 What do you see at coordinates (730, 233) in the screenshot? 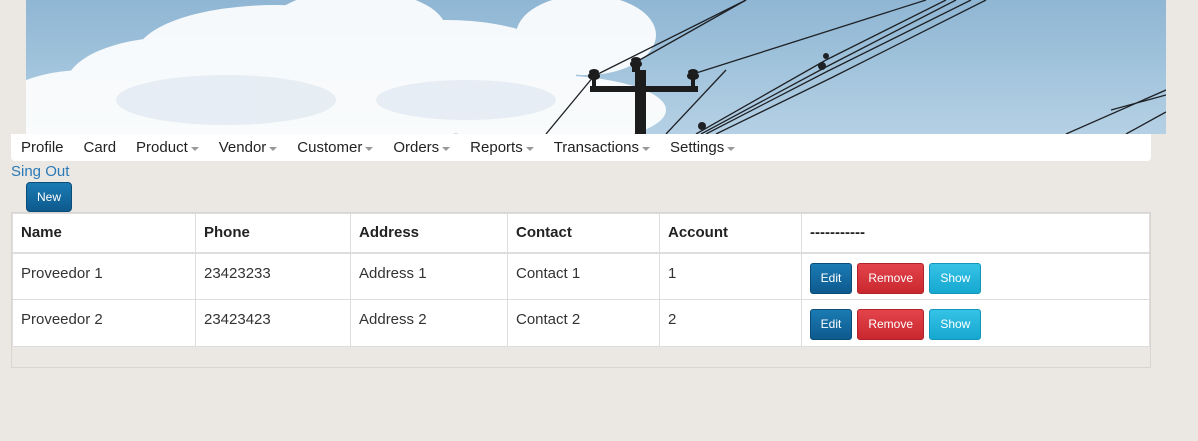
I see `column-header-account: Account` at bounding box center [730, 233].